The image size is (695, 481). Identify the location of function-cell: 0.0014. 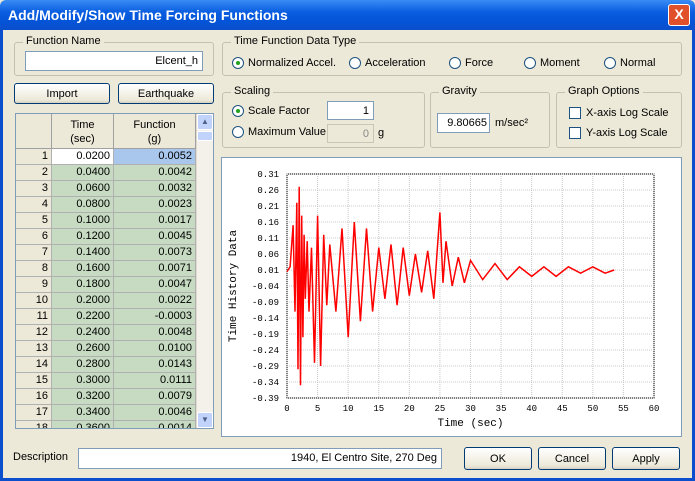
(155, 424).